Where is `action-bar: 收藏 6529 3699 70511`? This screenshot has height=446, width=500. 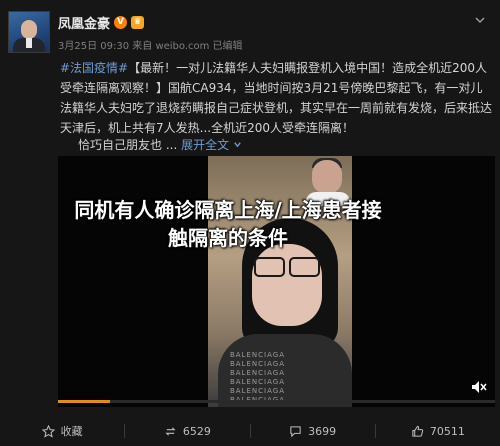 action-bar: 收藏 6529 3699 70511 is located at coordinates (250, 431).